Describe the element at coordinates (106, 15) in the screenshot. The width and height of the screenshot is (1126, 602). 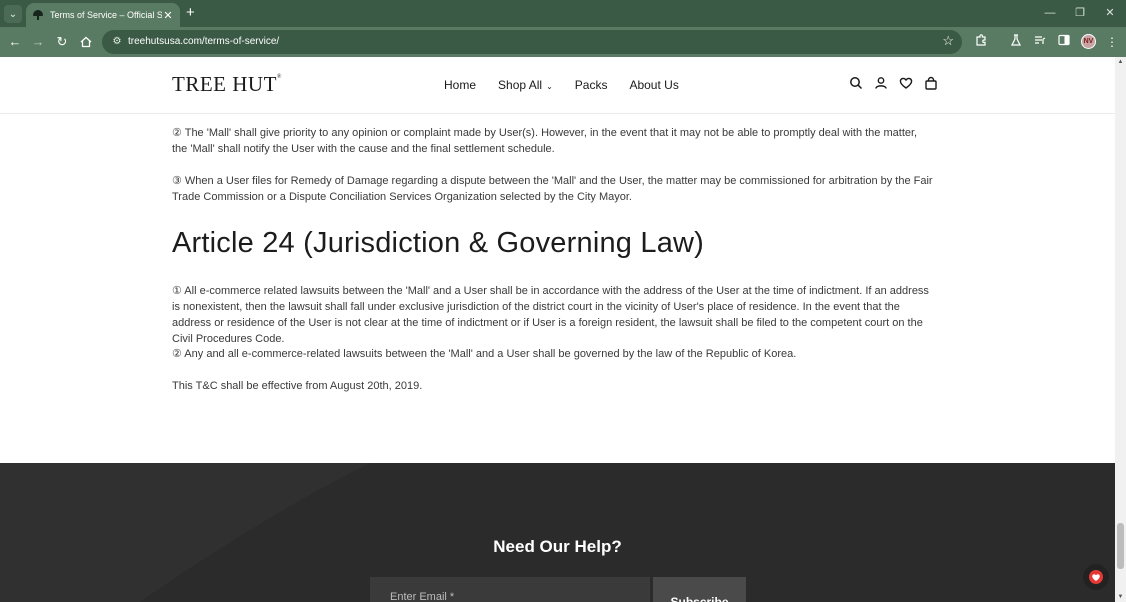
I see `tab-title: Terms of Service – Official Store` at that location.